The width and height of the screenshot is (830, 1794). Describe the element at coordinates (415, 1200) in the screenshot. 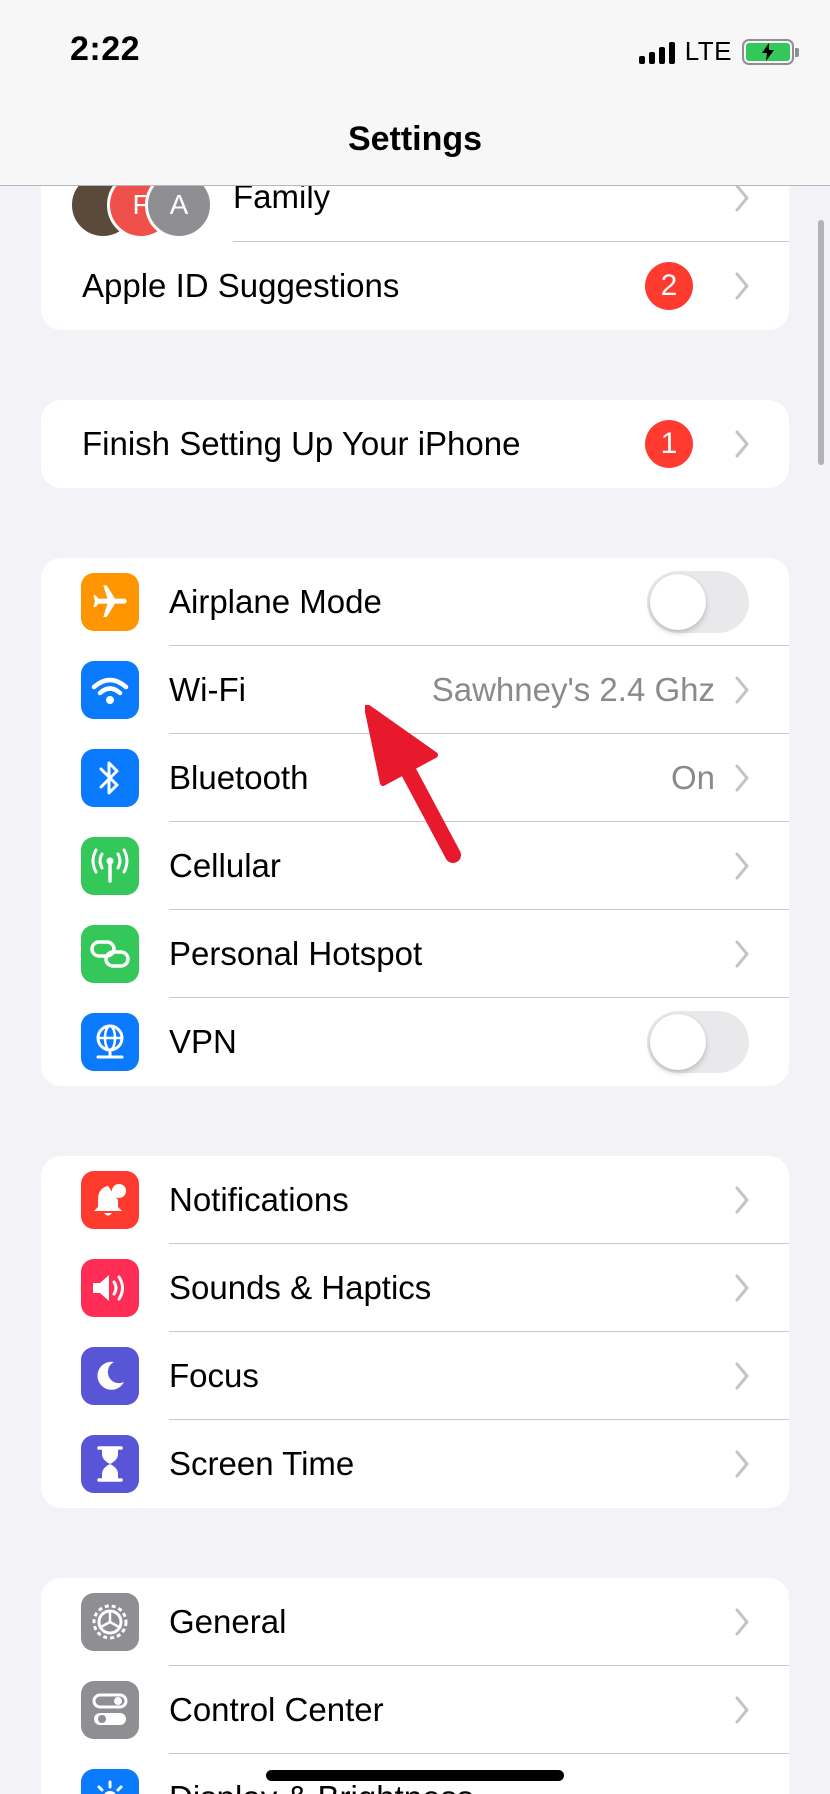

I see `notifications-row: Notifications` at that location.